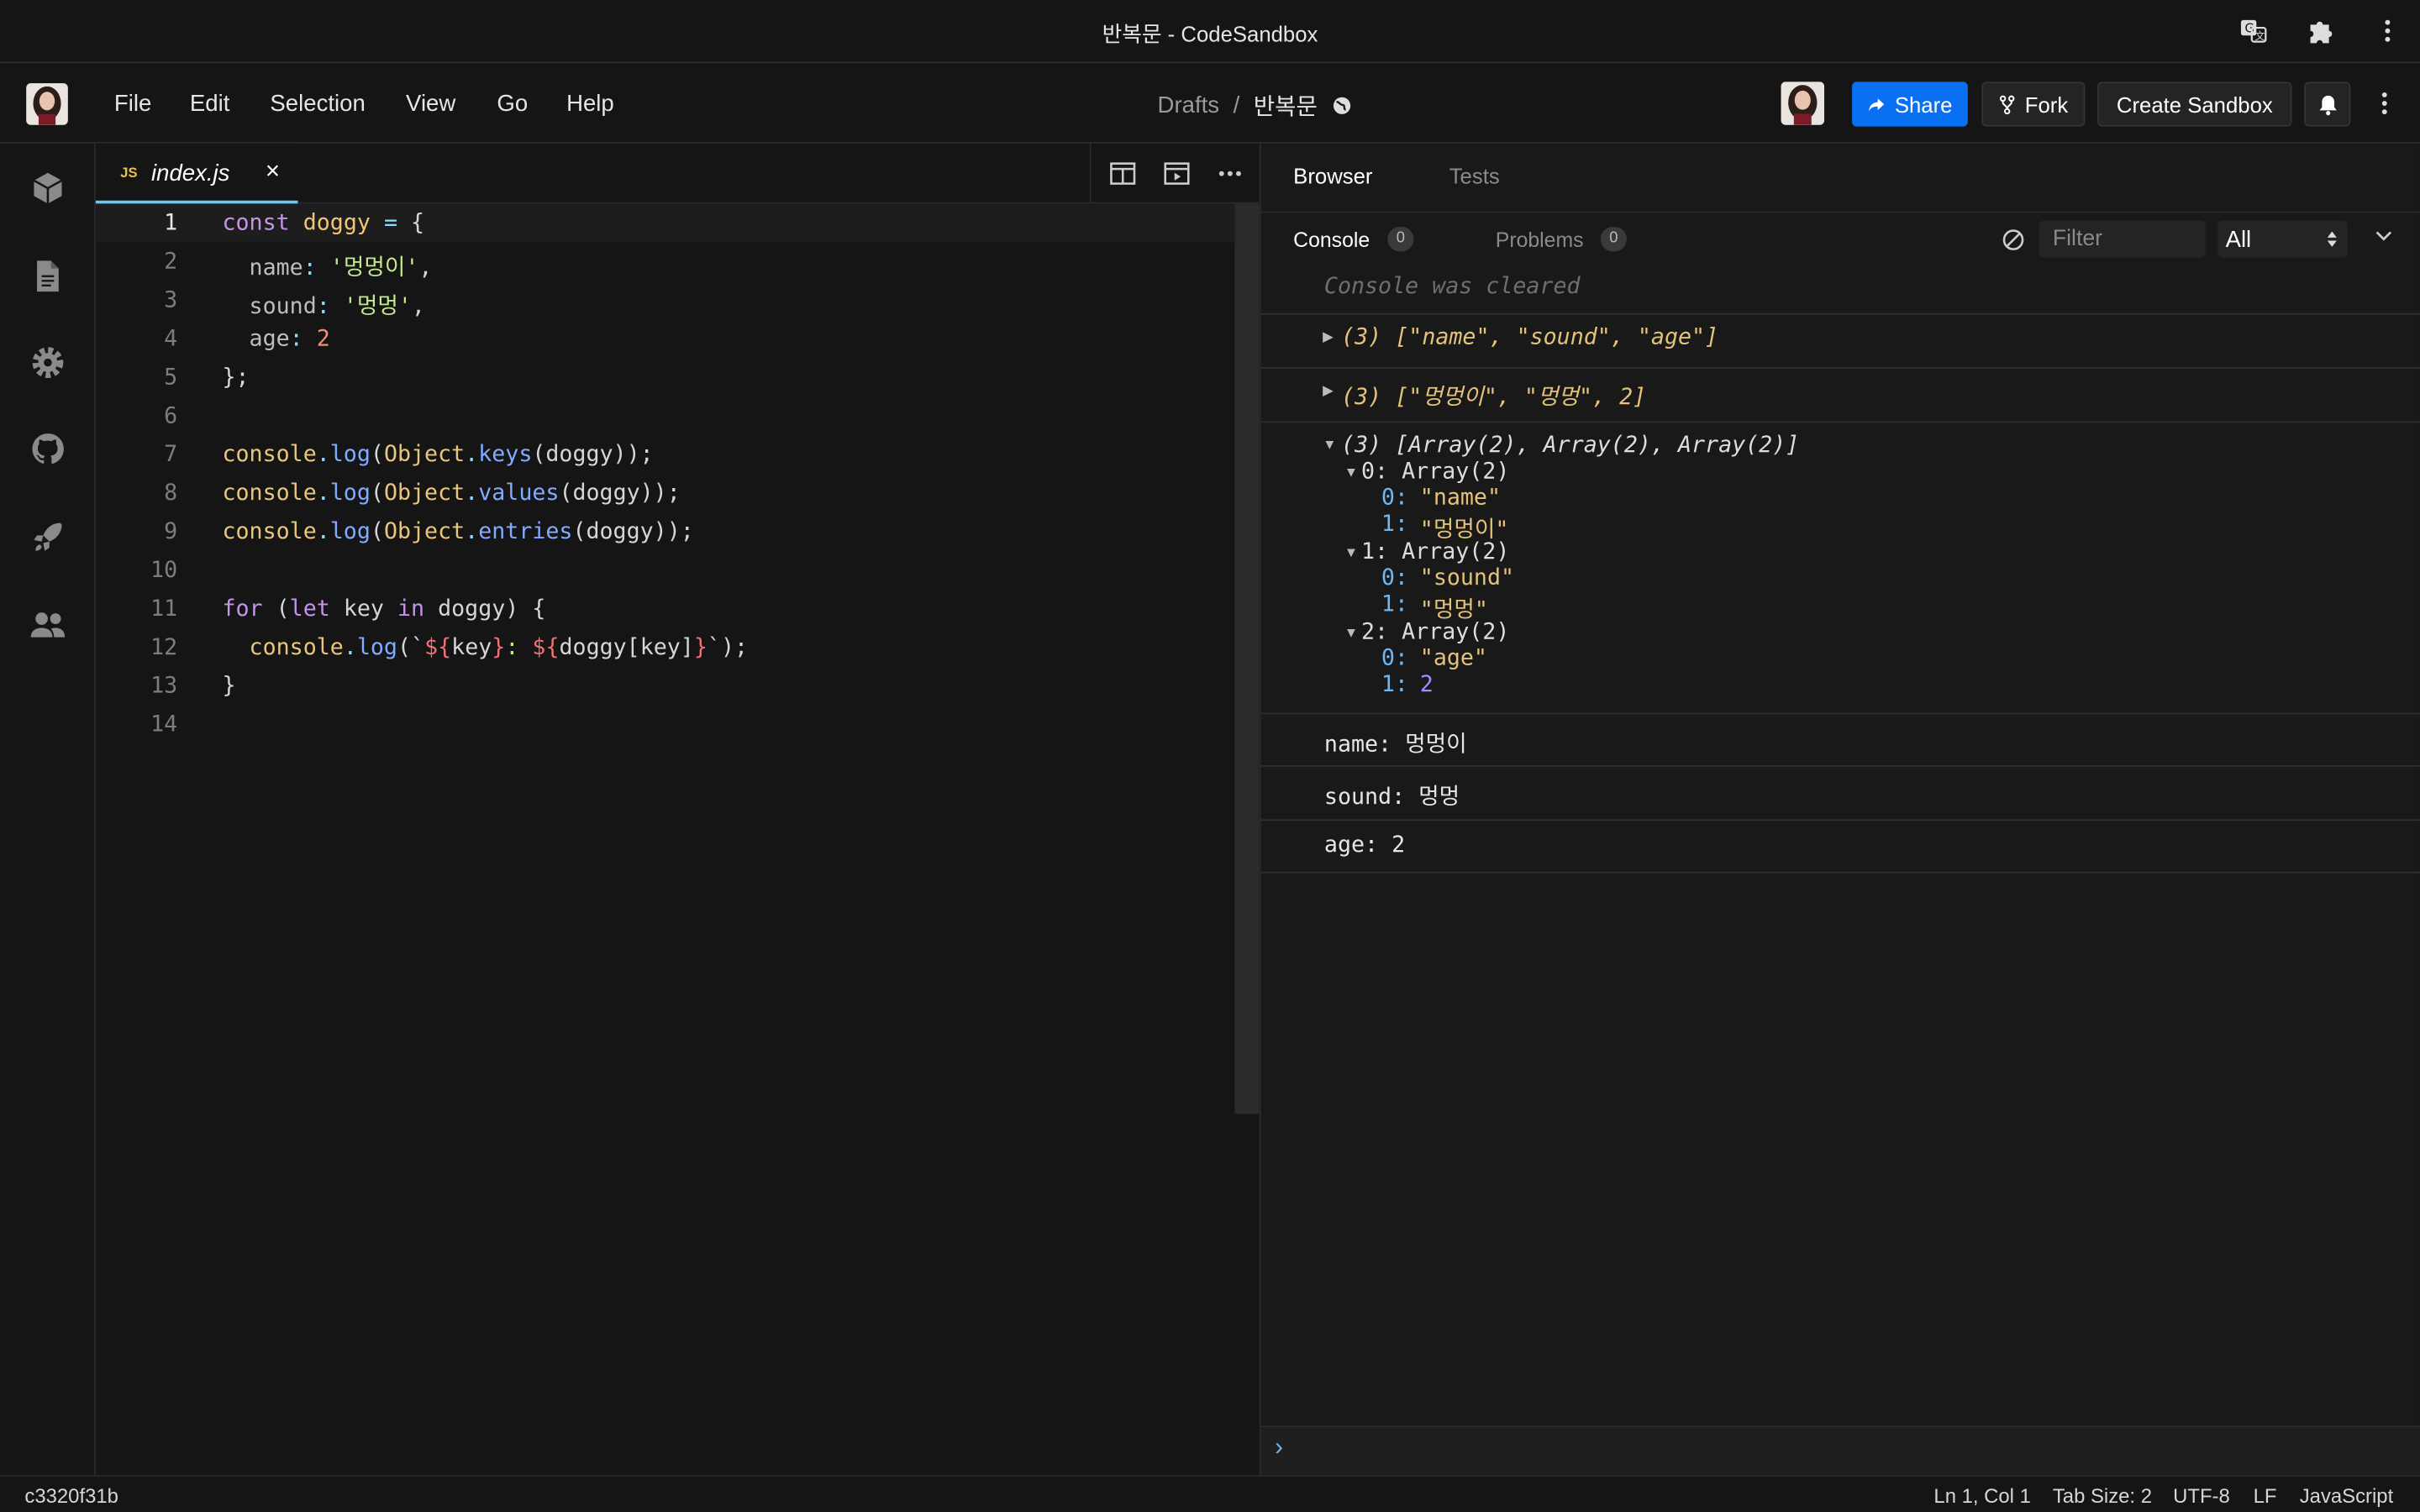 This screenshot has height=1512, width=2420. I want to click on menu-edit: Edit, so click(210, 104).